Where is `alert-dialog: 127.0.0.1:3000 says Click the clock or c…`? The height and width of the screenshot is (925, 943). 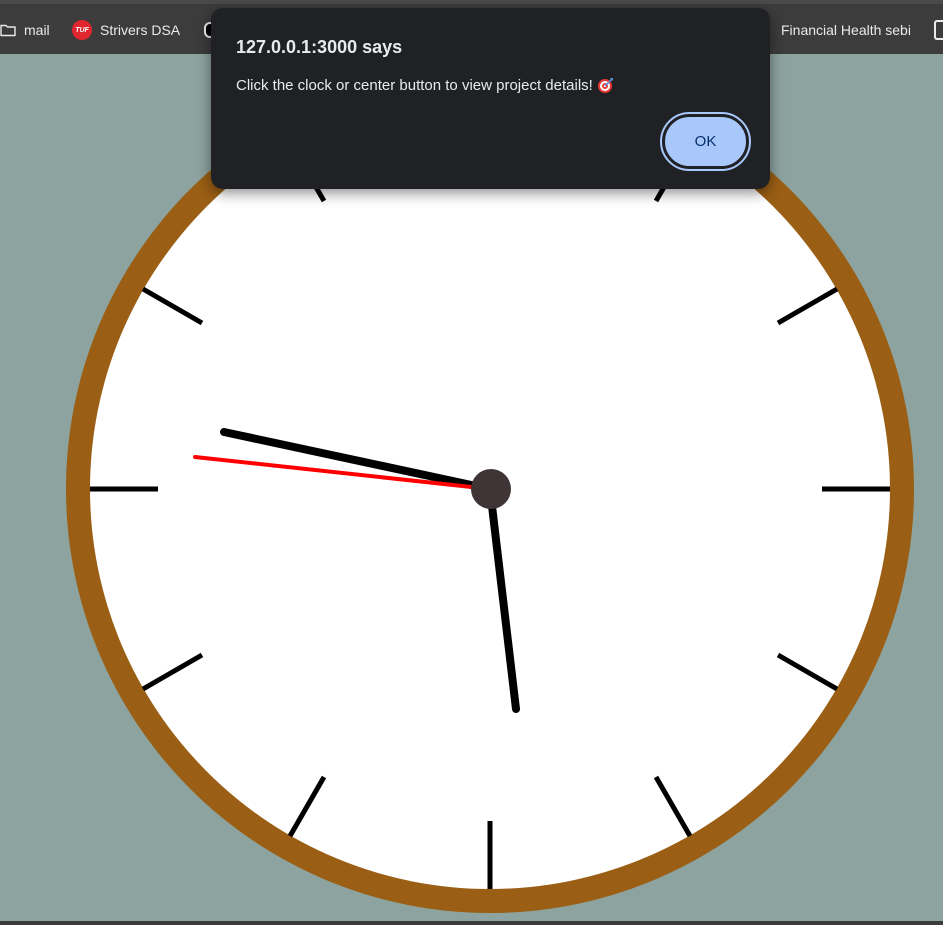 alert-dialog: 127.0.0.1:3000 says Click the clock or c… is located at coordinates (490, 98).